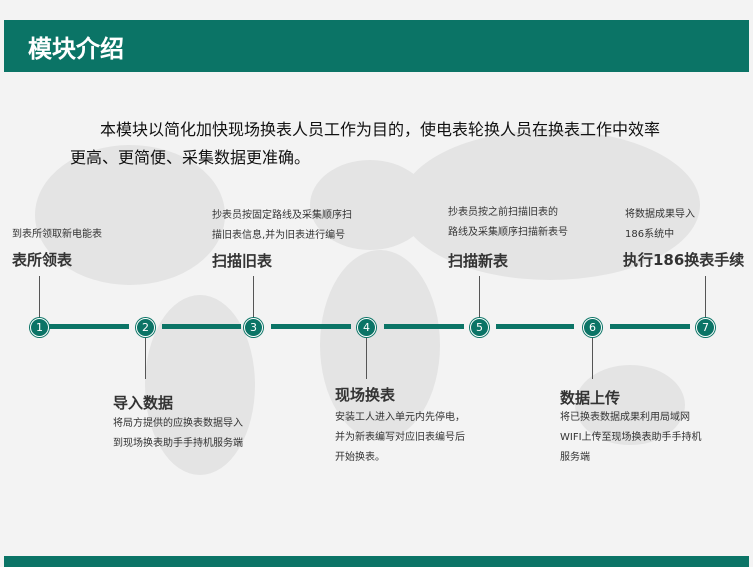 The width and height of the screenshot is (753, 567). What do you see at coordinates (39, 327) in the screenshot?
I see `step-node-1: 1` at bounding box center [39, 327].